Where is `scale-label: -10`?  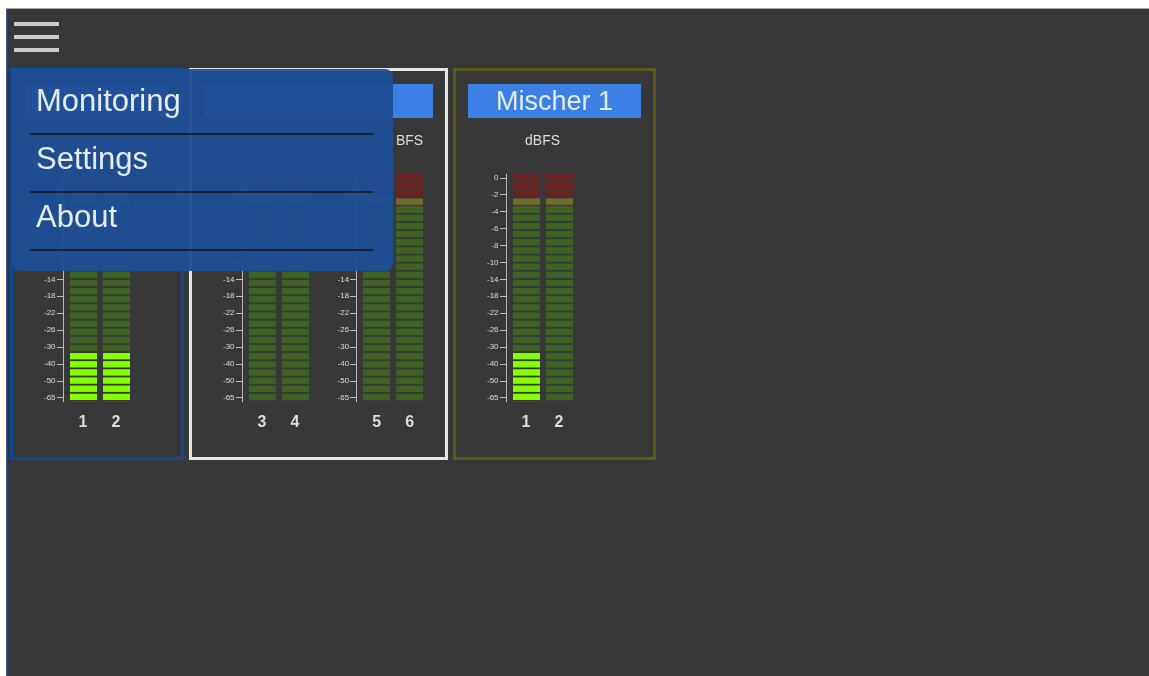
scale-label: -10 is located at coordinates (493, 262).